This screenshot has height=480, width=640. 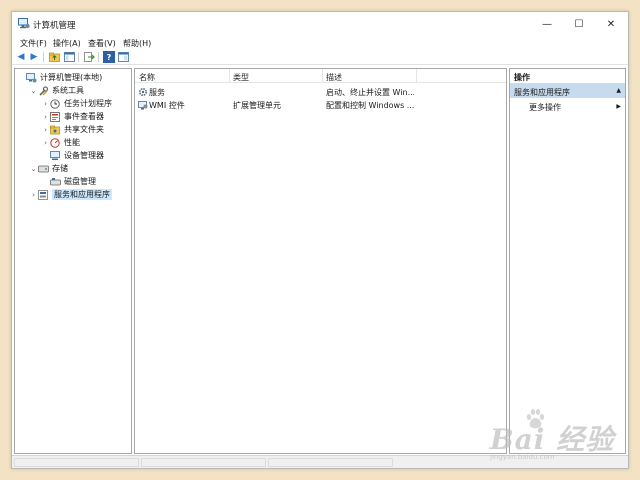 I want to click on back-button: ◀, so click(x=21, y=57).